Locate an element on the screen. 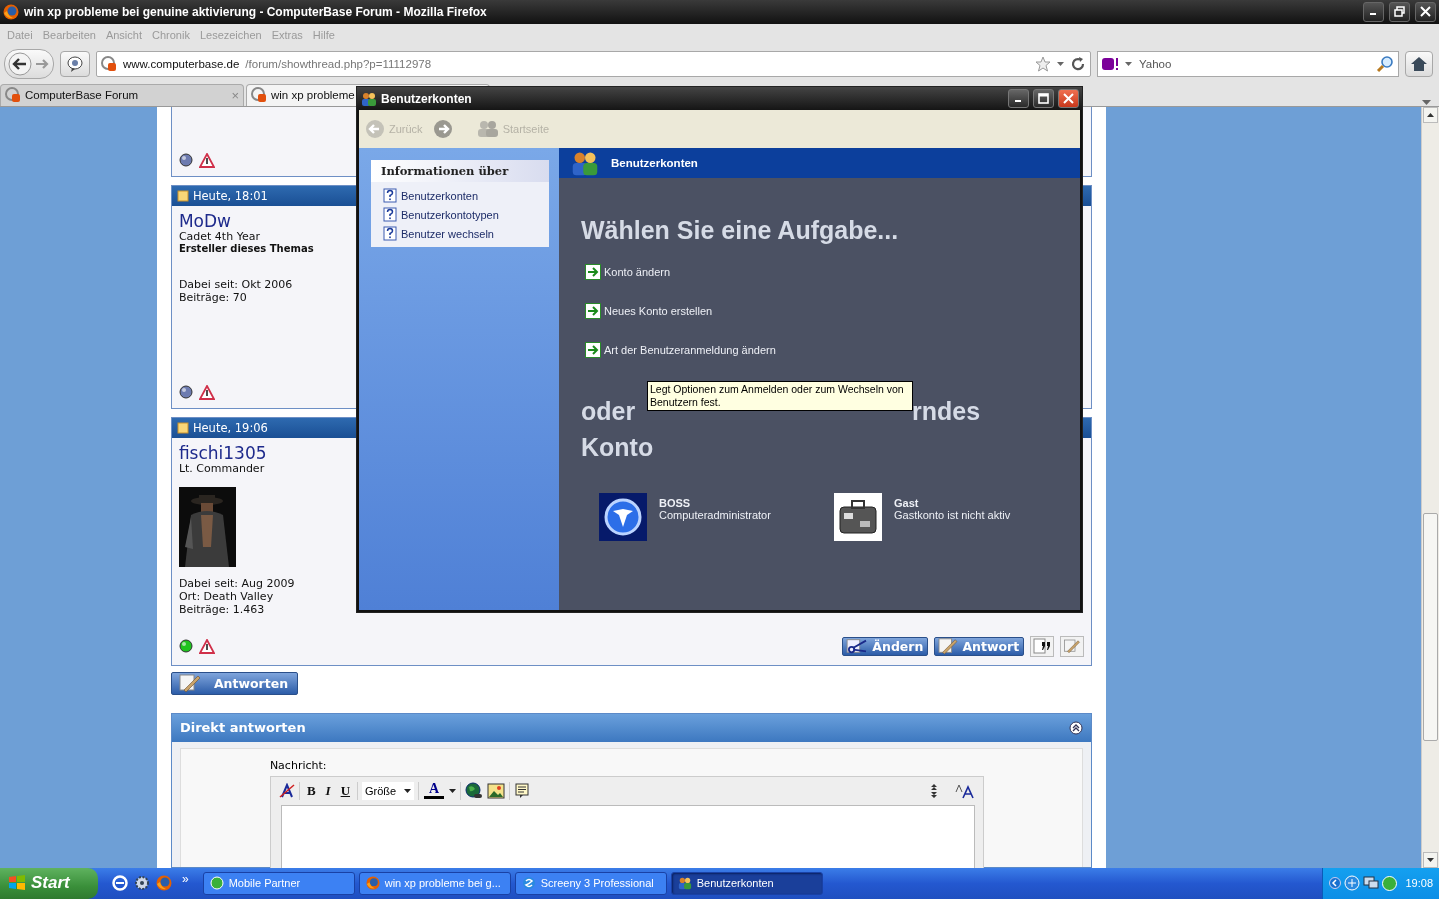  heading: oder is located at coordinates (608, 411).